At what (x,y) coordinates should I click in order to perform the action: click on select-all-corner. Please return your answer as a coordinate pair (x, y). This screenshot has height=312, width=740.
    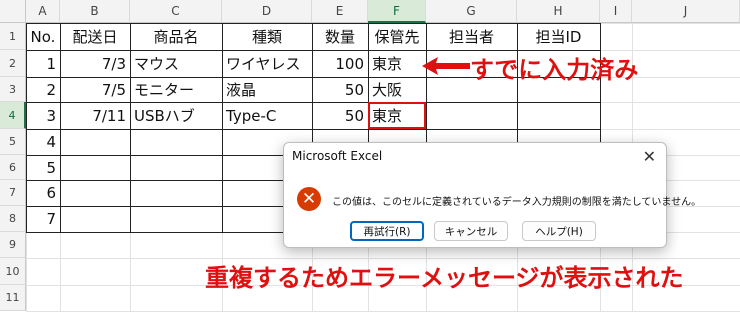
    Looking at the image, I should click on (13, 11).